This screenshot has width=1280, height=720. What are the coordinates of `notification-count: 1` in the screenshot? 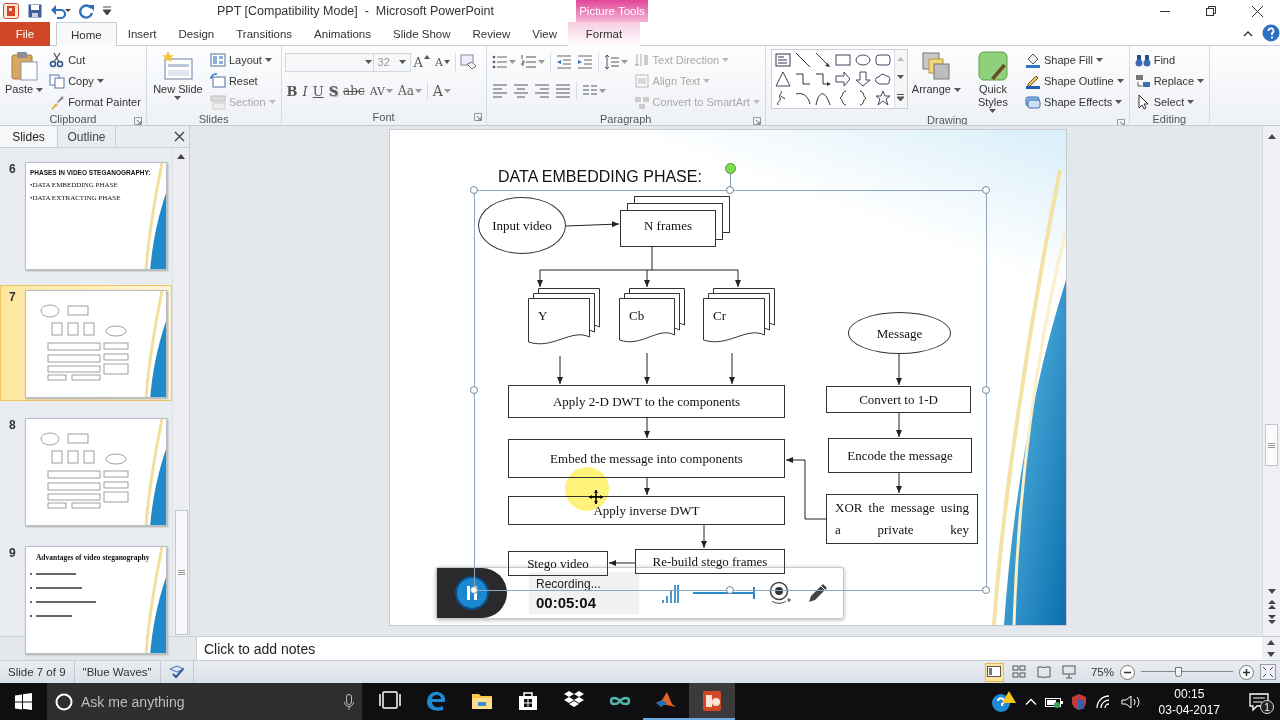 It's located at (1267, 707).